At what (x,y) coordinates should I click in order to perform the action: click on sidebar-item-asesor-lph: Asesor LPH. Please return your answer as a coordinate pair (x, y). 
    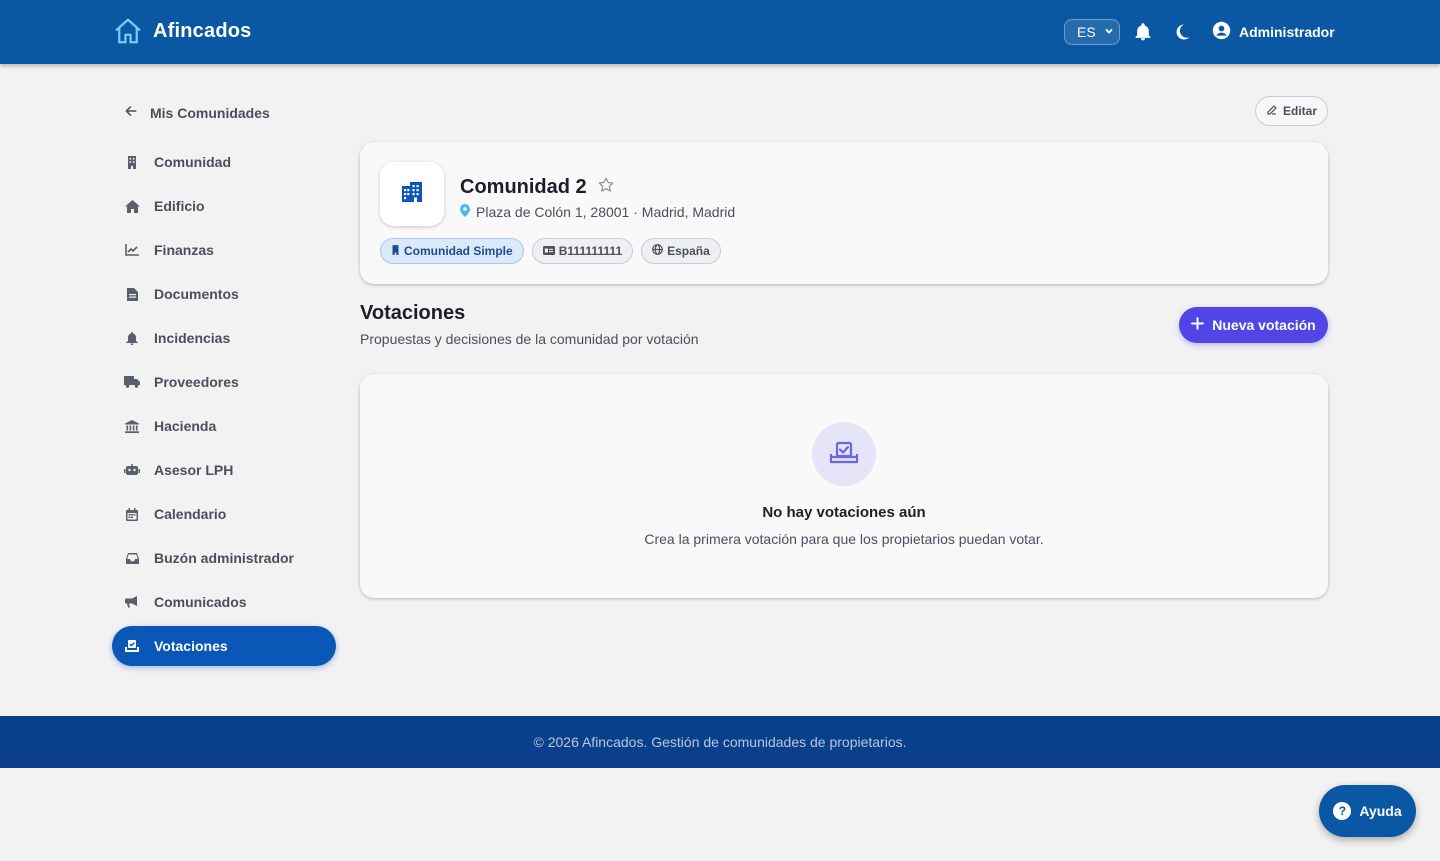
    Looking at the image, I should click on (224, 470).